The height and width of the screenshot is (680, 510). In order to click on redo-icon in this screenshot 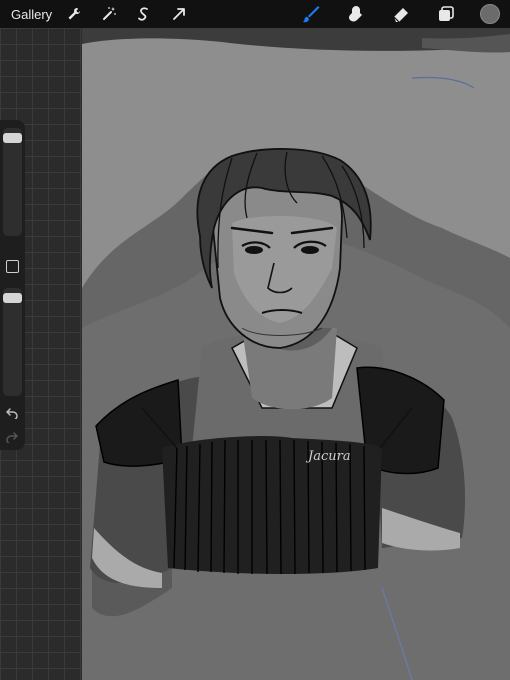, I will do `click(12, 437)`.